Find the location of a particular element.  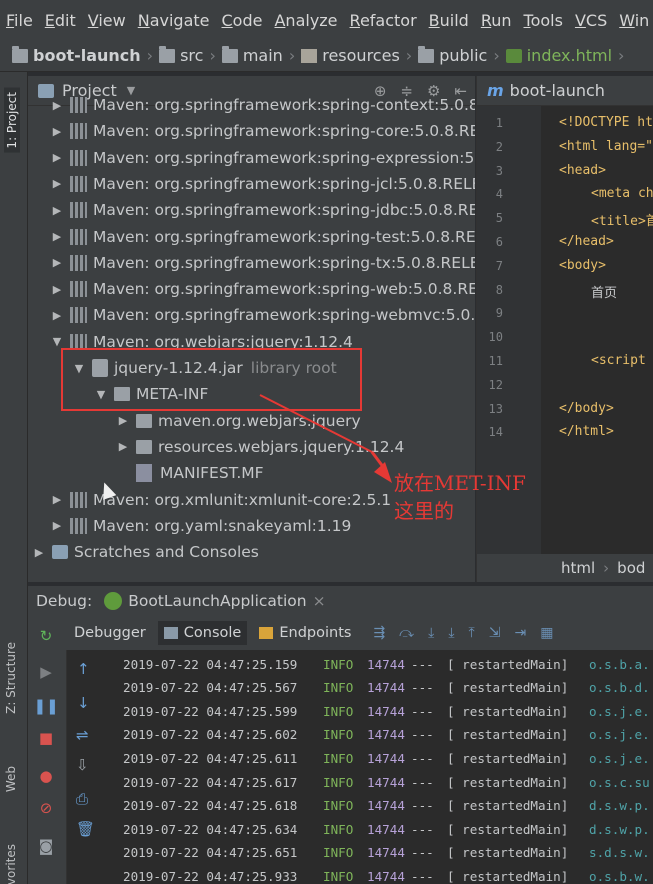

tree-row: ▶ Scratches and Consoles is located at coordinates (145, 552).